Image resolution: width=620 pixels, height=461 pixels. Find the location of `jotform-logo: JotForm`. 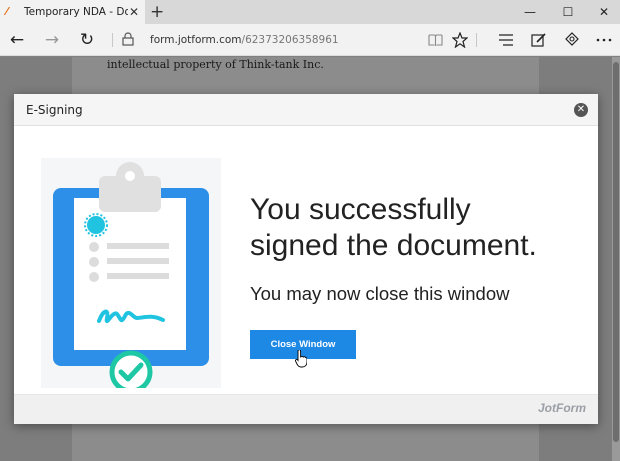

jotform-logo: JotForm is located at coordinates (562, 408).